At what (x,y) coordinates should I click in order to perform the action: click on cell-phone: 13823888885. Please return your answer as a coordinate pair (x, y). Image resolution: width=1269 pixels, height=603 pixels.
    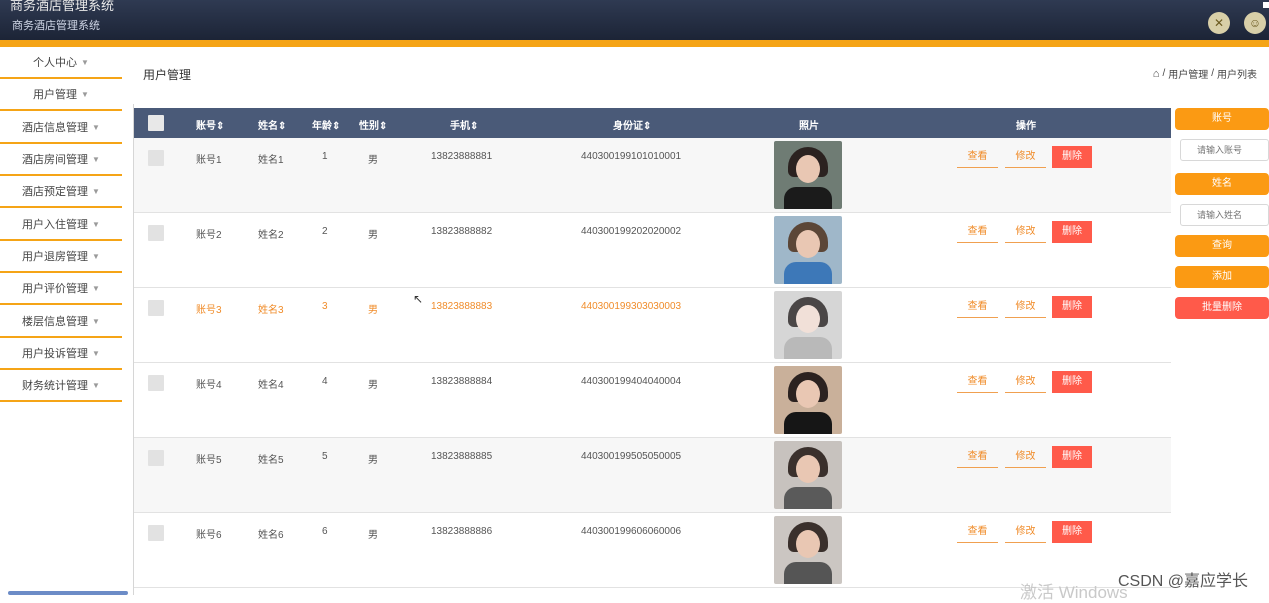
    Looking at the image, I should click on (462, 456).